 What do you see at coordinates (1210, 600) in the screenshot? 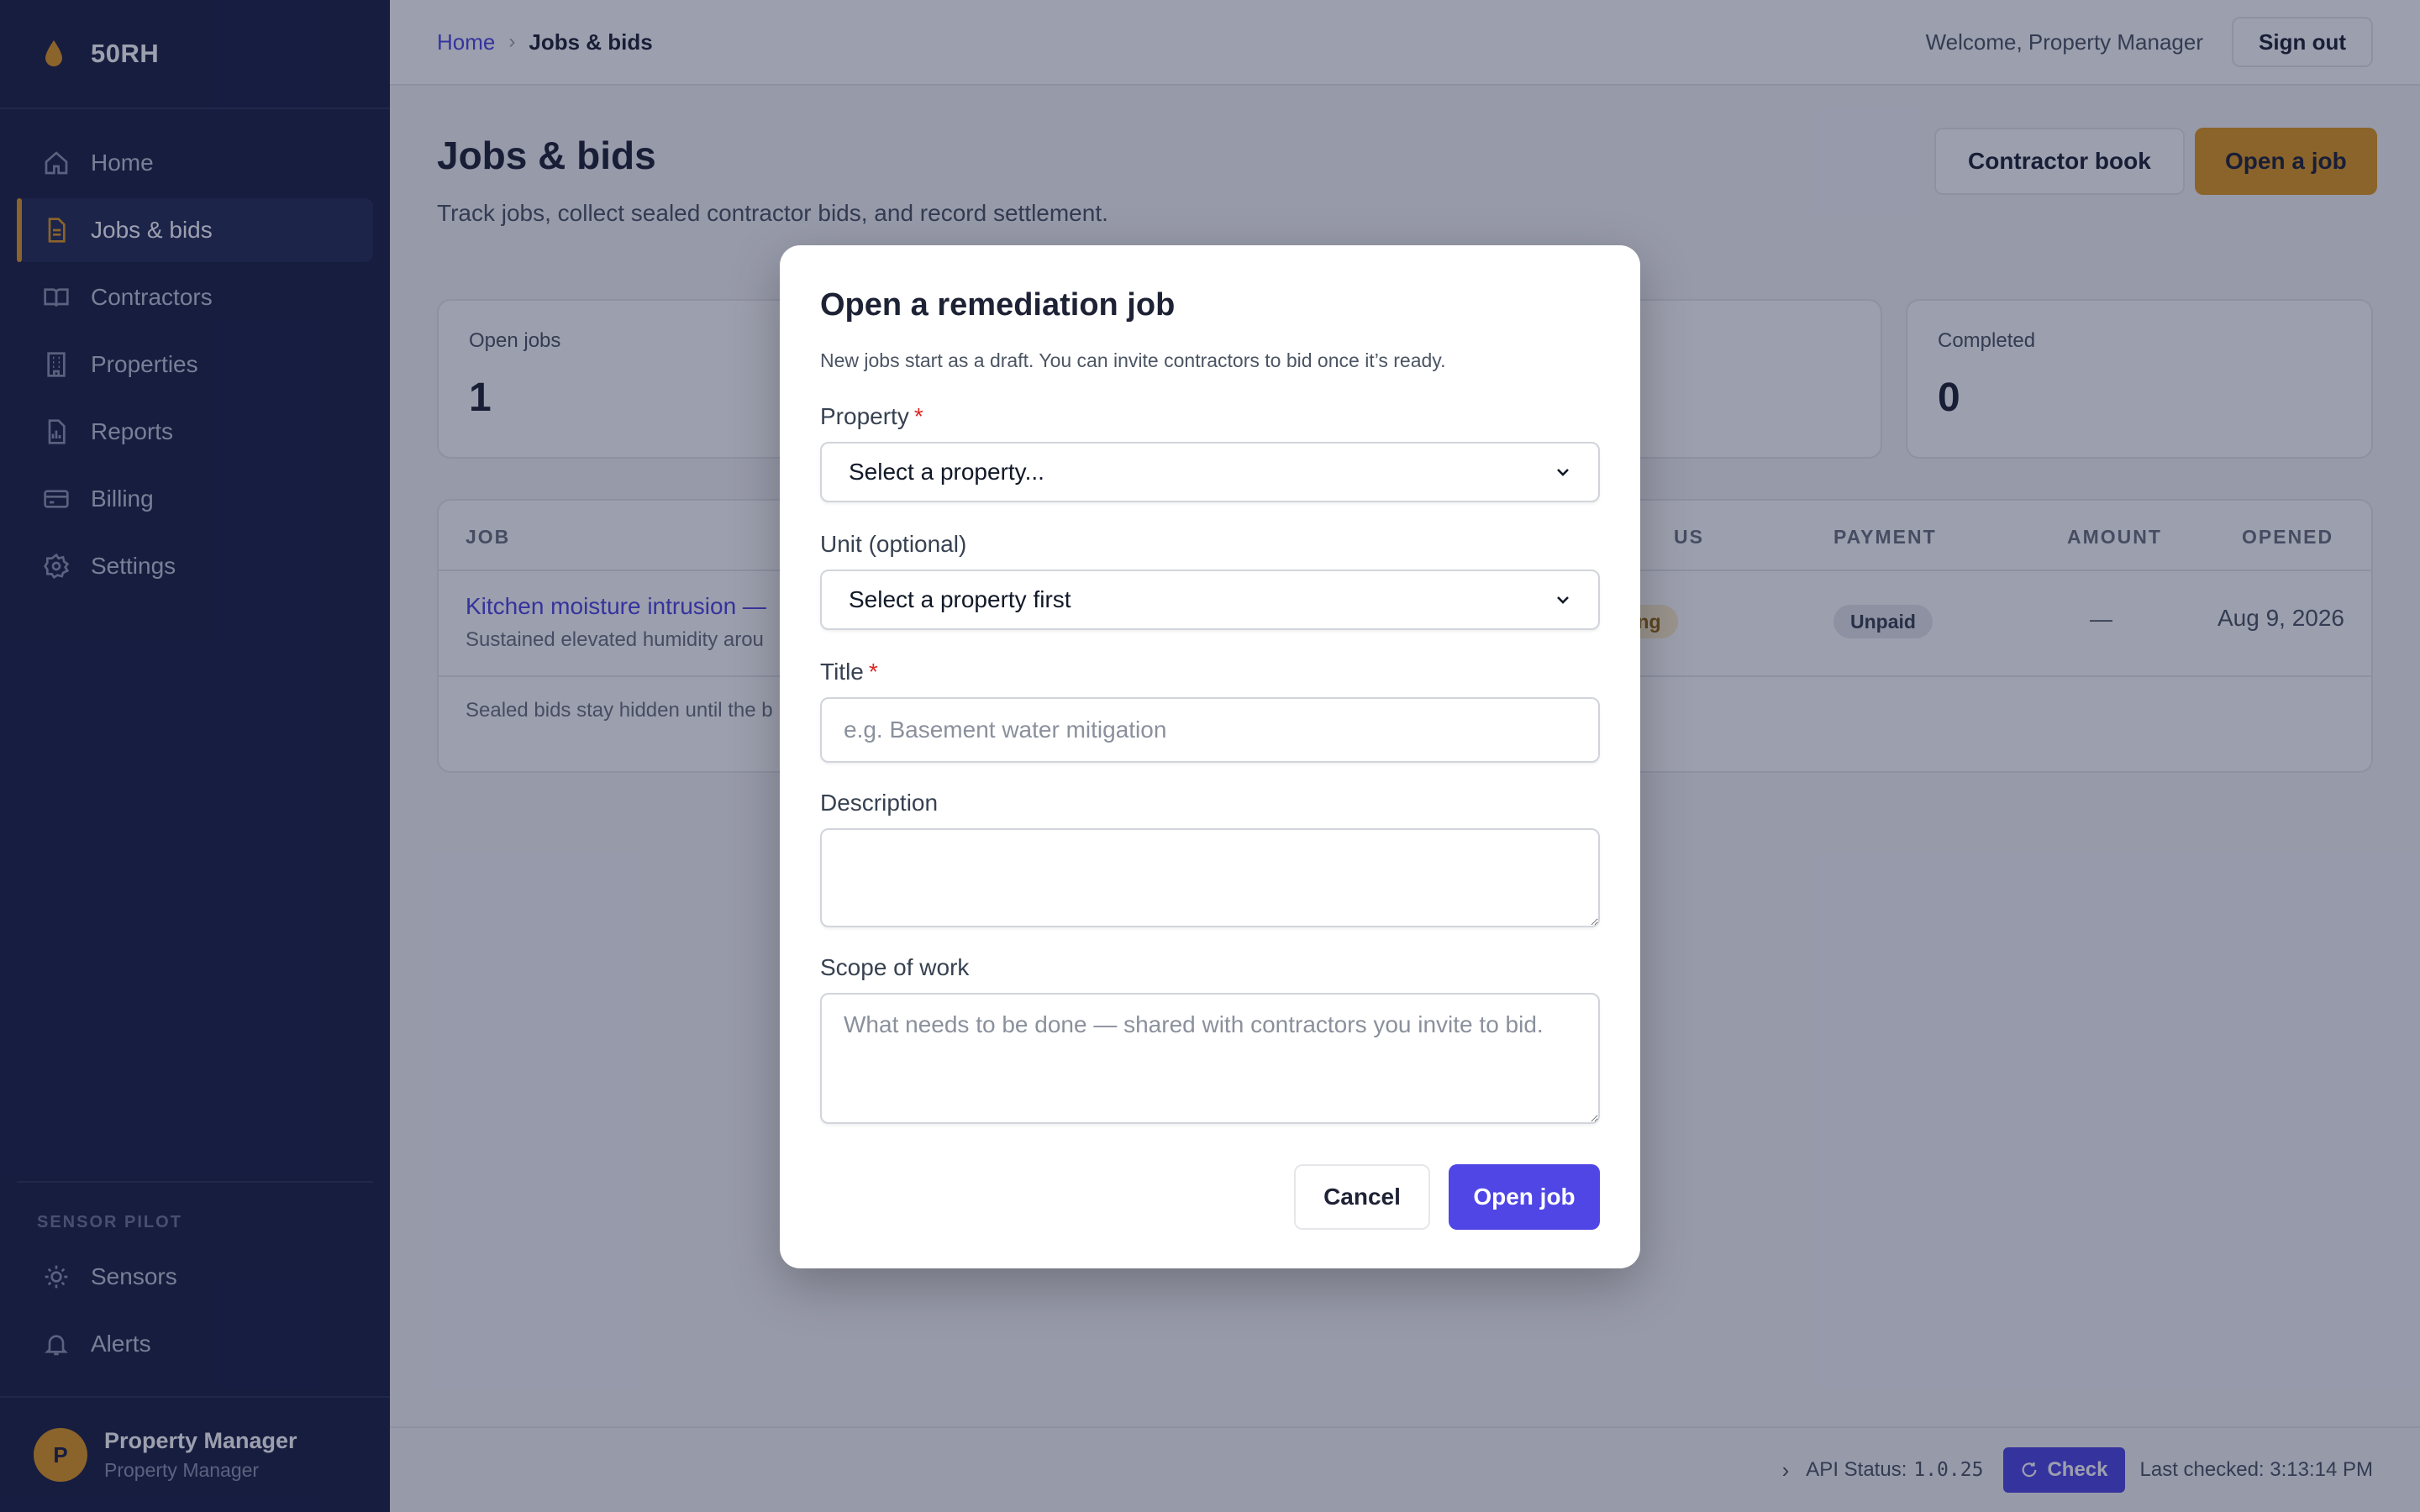
I see `unit-select: Select a property first` at bounding box center [1210, 600].